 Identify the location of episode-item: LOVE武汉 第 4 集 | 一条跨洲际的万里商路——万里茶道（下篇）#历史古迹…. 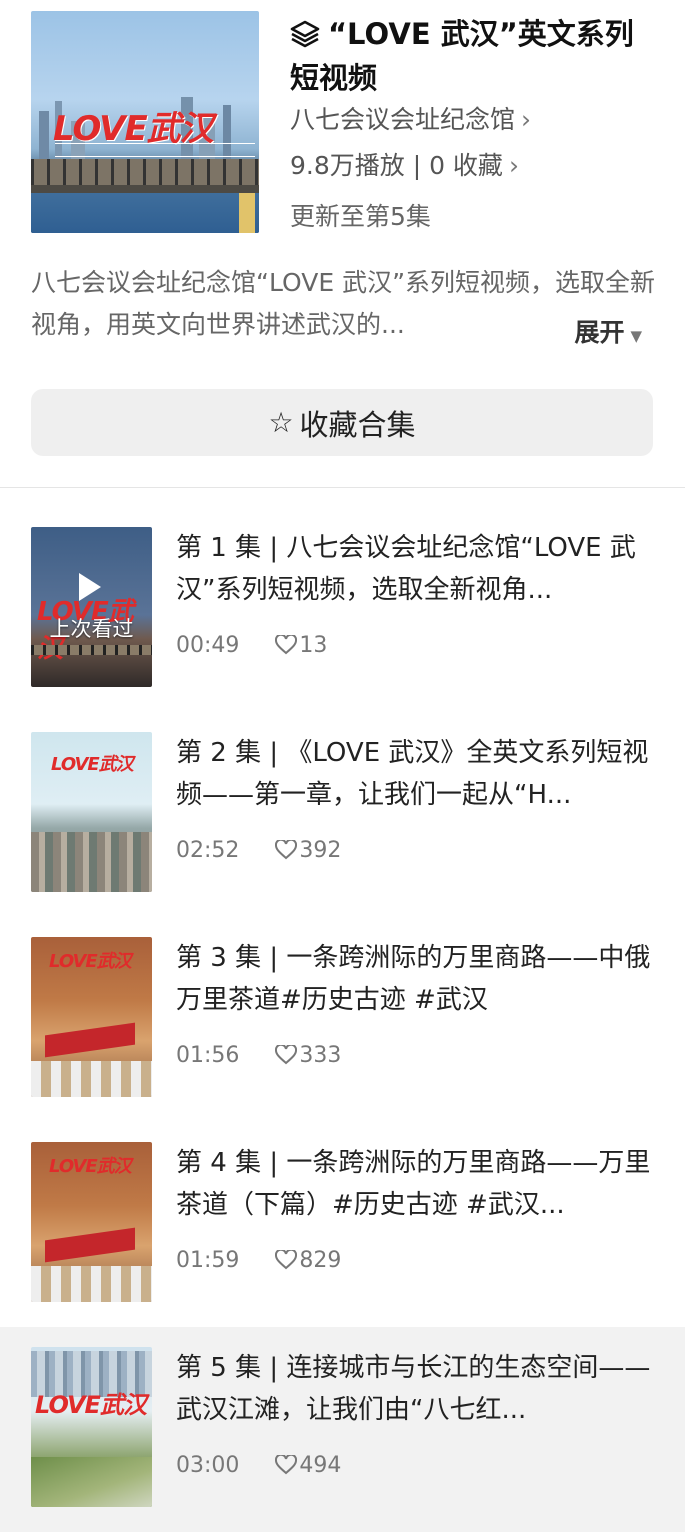
(342, 1224).